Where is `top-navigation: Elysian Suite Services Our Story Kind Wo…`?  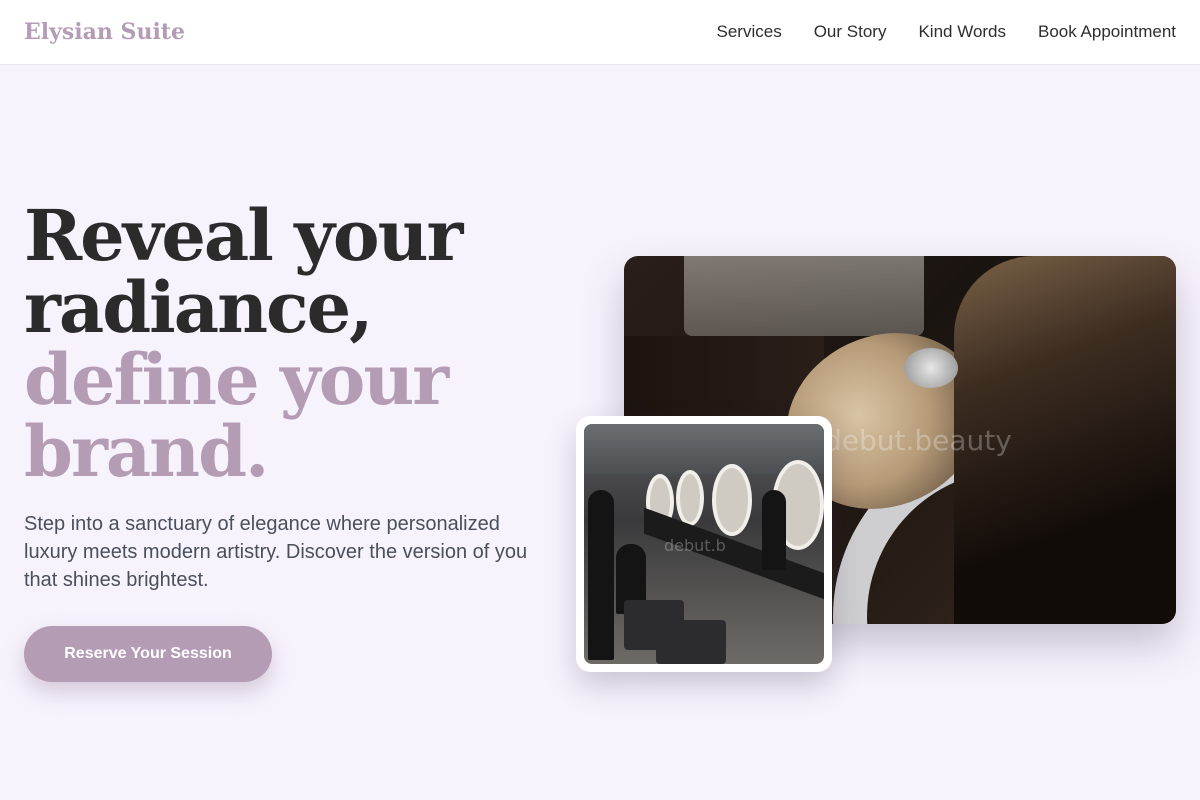 top-navigation: Elysian Suite Services Our Story Kind Wo… is located at coordinates (600, 32).